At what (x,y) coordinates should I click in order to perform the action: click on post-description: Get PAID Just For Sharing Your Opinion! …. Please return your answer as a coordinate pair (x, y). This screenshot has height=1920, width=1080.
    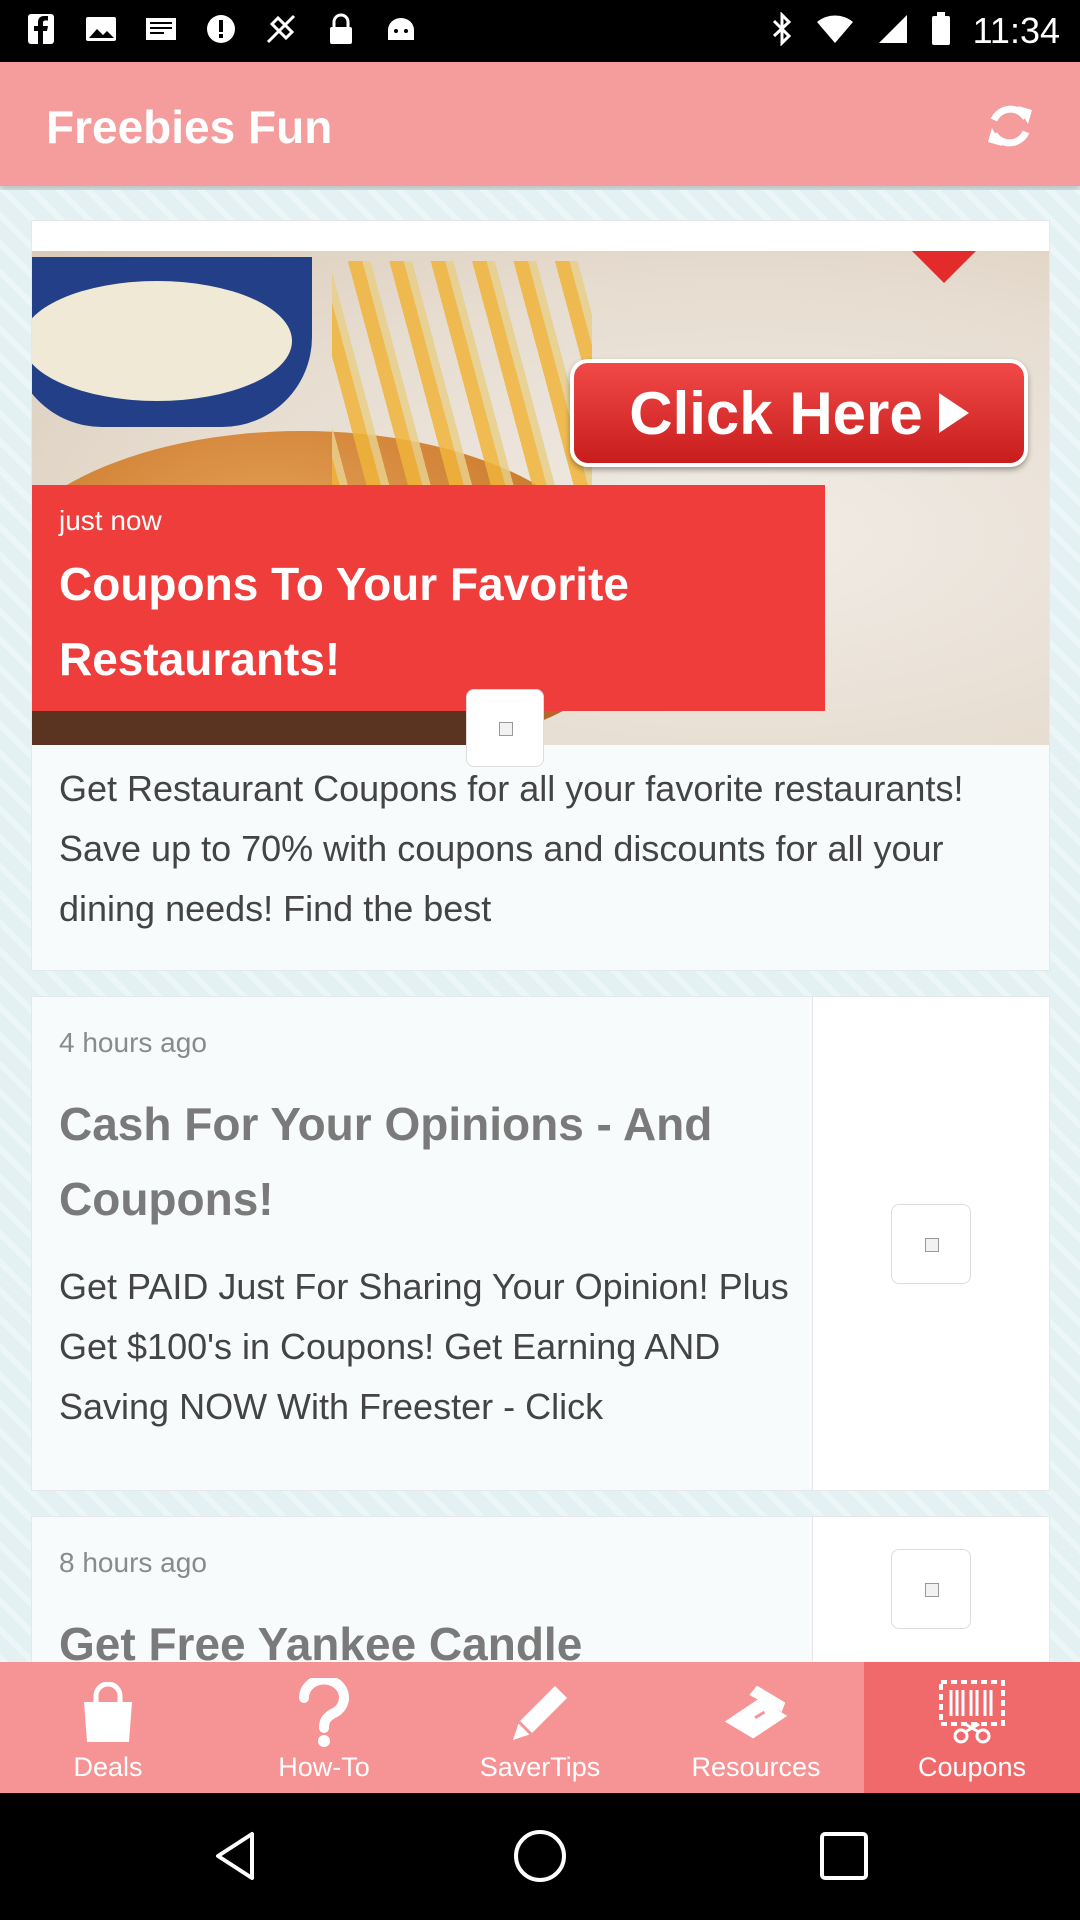
    Looking at the image, I should click on (424, 1346).